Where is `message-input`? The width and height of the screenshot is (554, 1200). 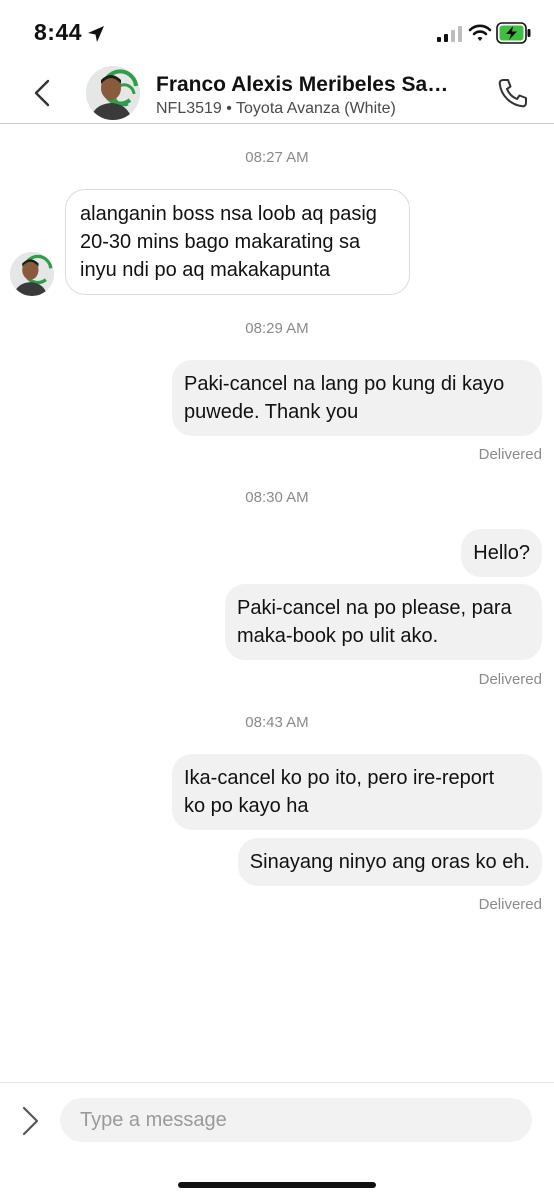
message-input is located at coordinates (296, 1120).